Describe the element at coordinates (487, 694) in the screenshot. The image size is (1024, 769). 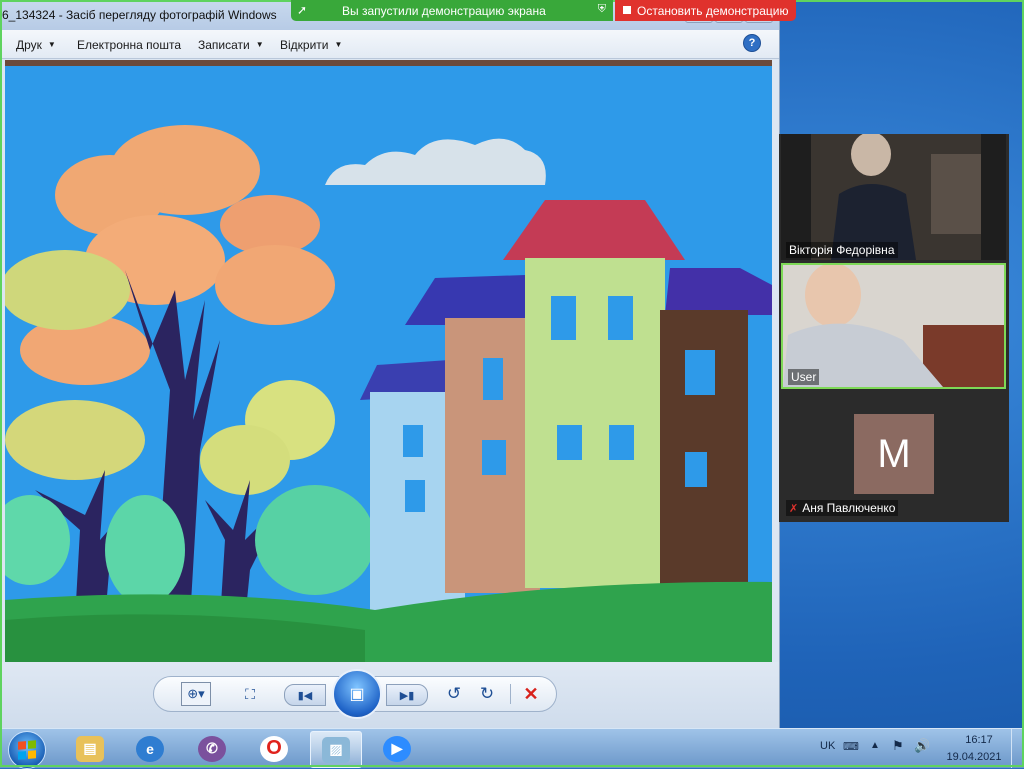
I see `rotate-right-icon: ↻` at that location.